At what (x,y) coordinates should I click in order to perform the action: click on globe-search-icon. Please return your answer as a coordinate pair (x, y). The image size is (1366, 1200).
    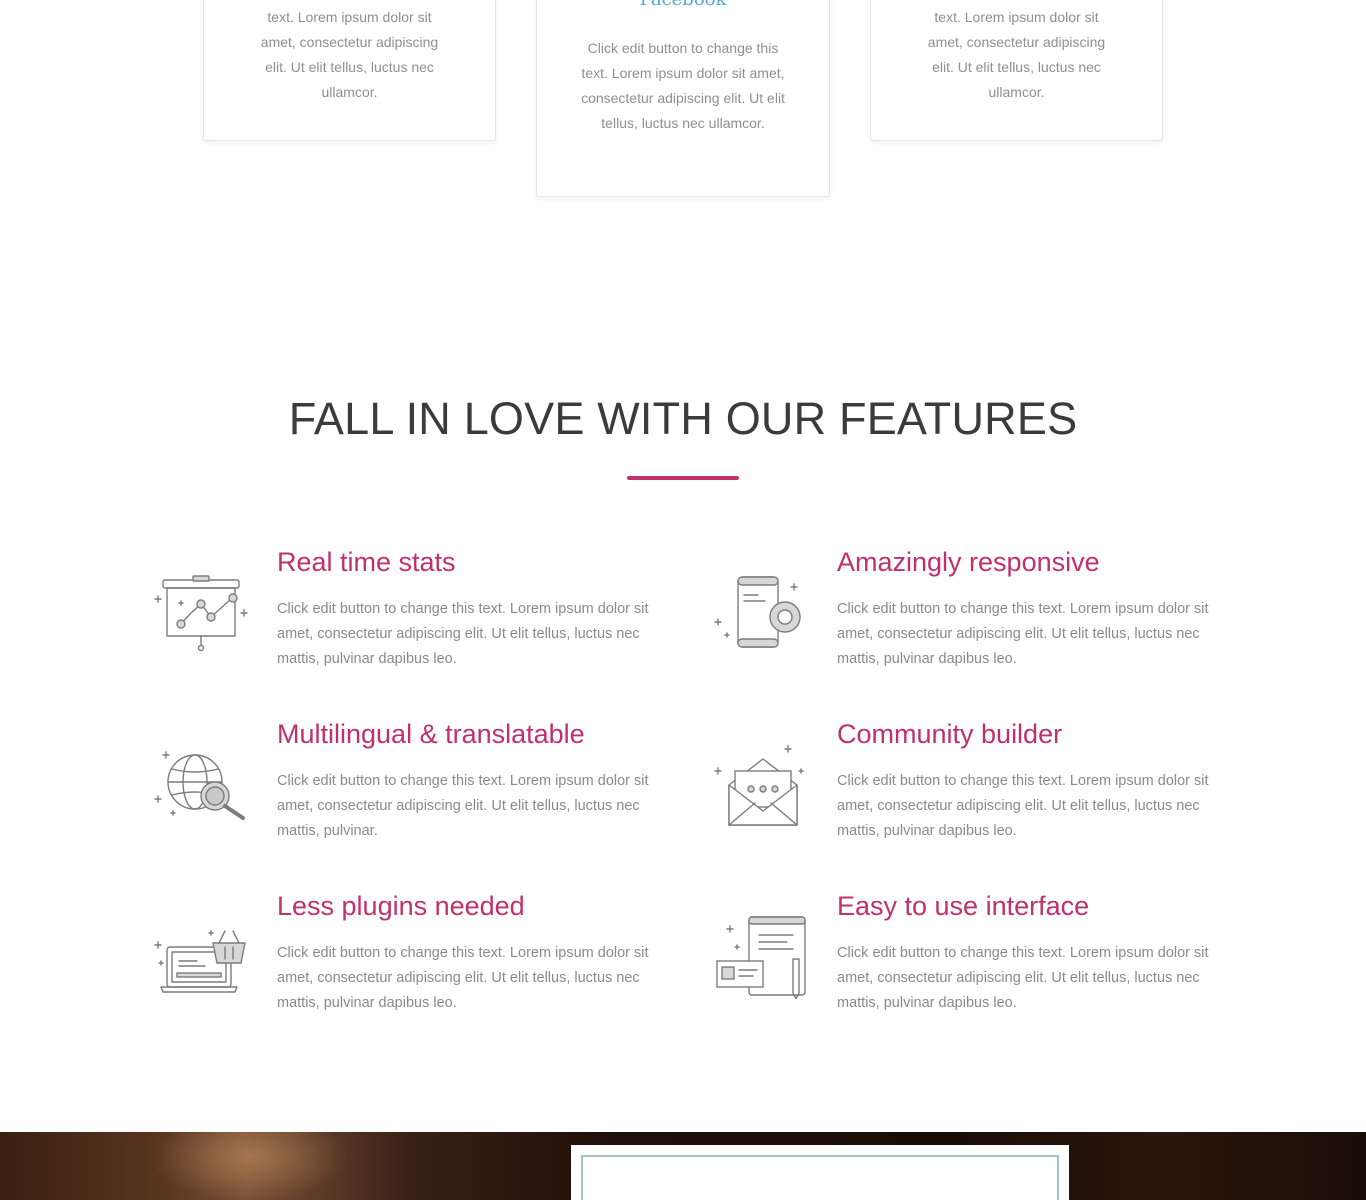
    Looking at the image, I should click on (203, 782).